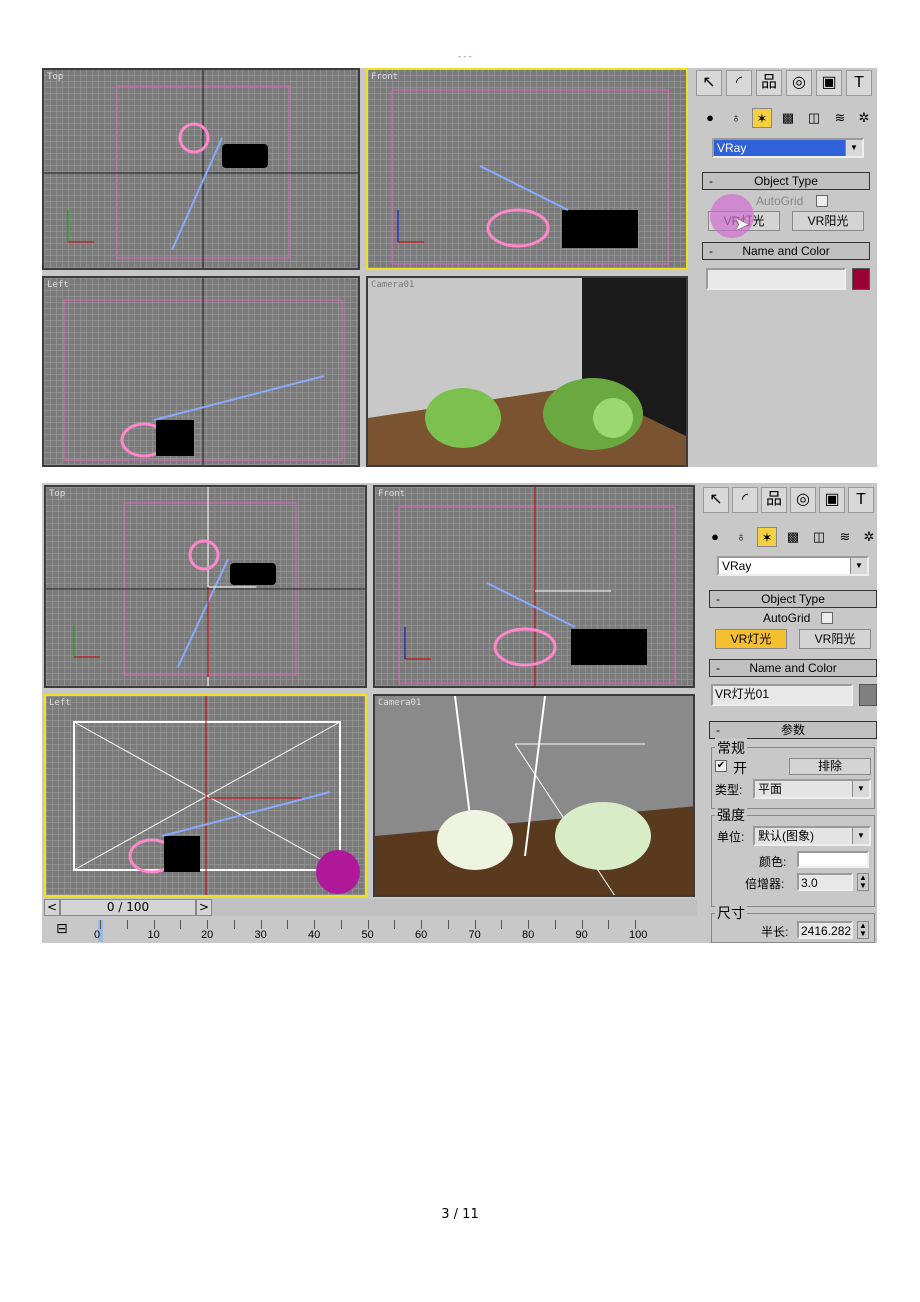 This screenshot has height=1302, width=920. What do you see at coordinates (833, 859) in the screenshot?
I see `light-color-swatch` at bounding box center [833, 859].